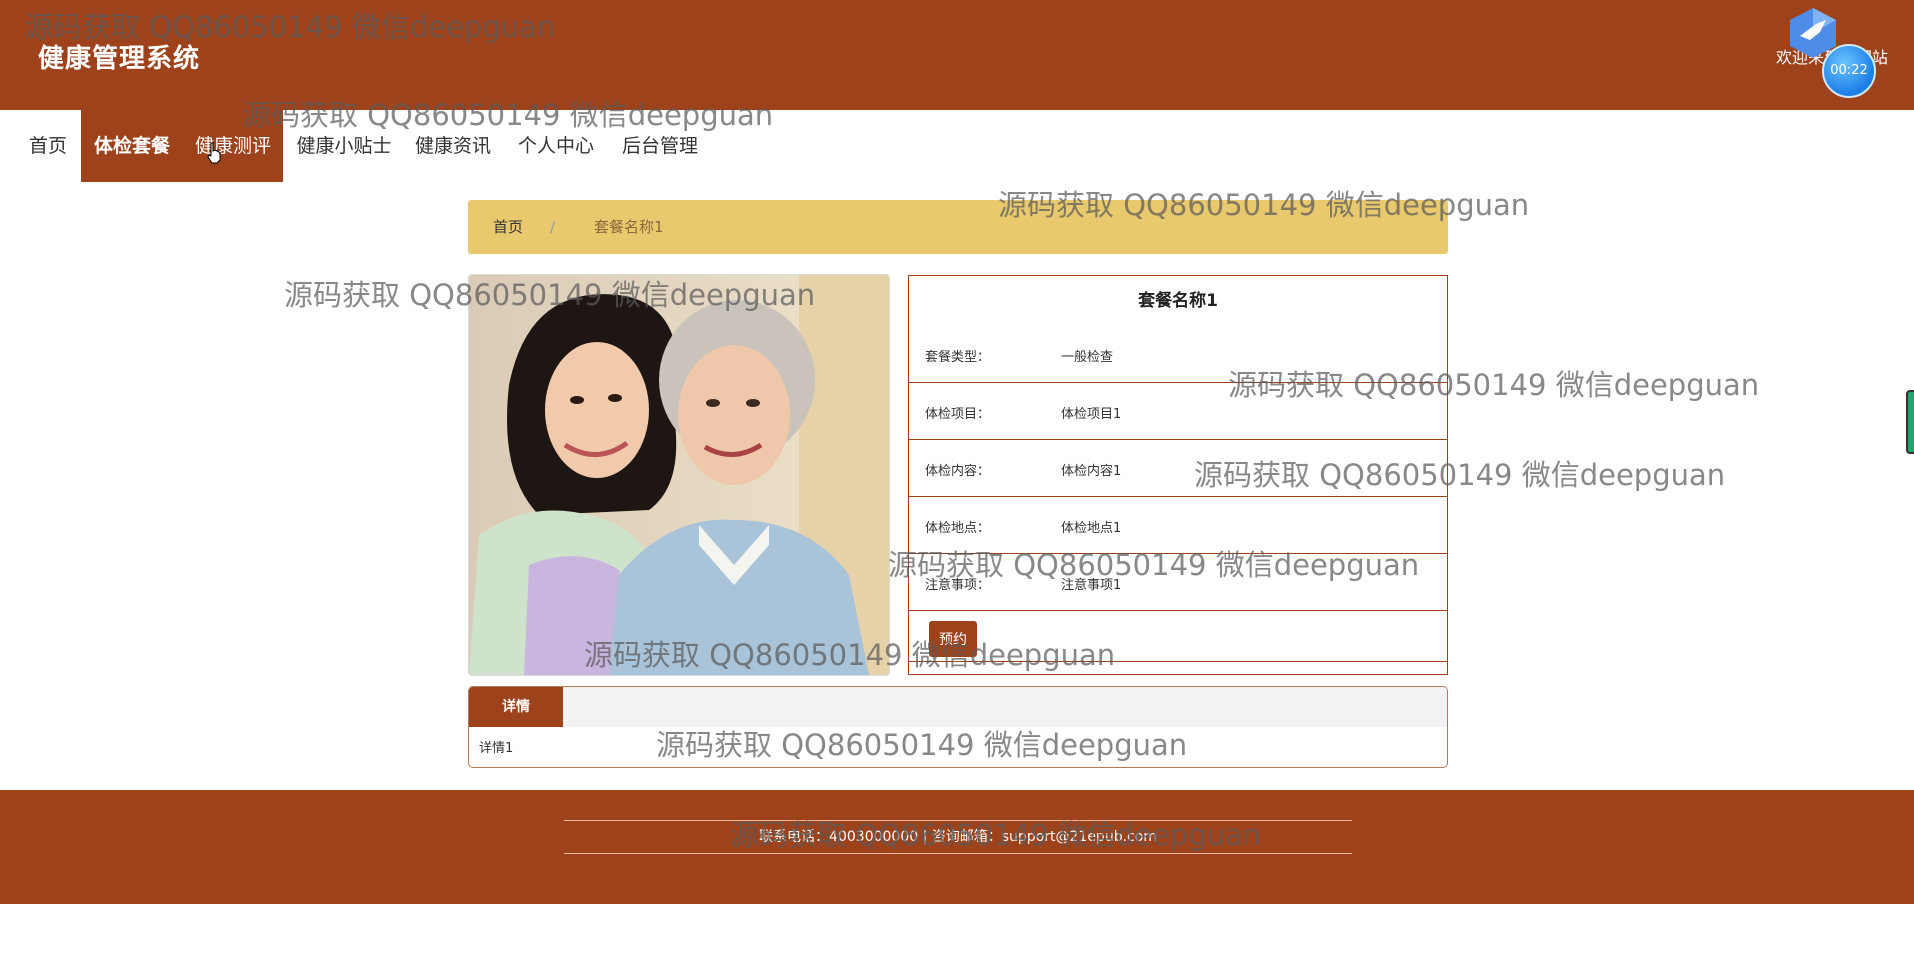  What do you see at coordinates (958, 471) in the screenshot?
I see `detail-label: 体检内容：` at bounding box center [958, 471].